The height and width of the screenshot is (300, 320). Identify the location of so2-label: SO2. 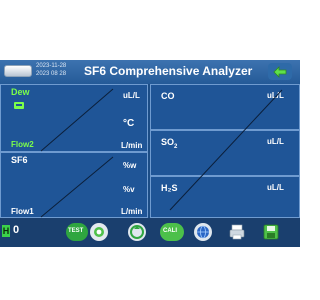
(169, 143).